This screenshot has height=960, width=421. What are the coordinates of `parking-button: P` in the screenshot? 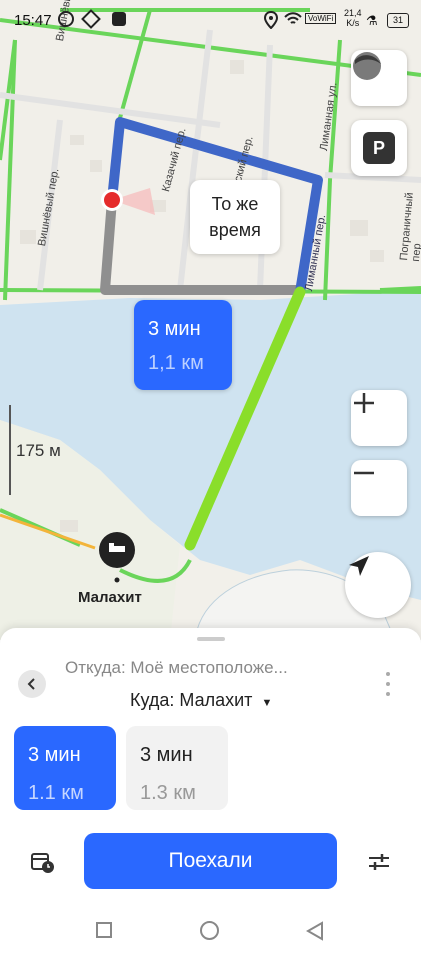 It's located at (379, 148).